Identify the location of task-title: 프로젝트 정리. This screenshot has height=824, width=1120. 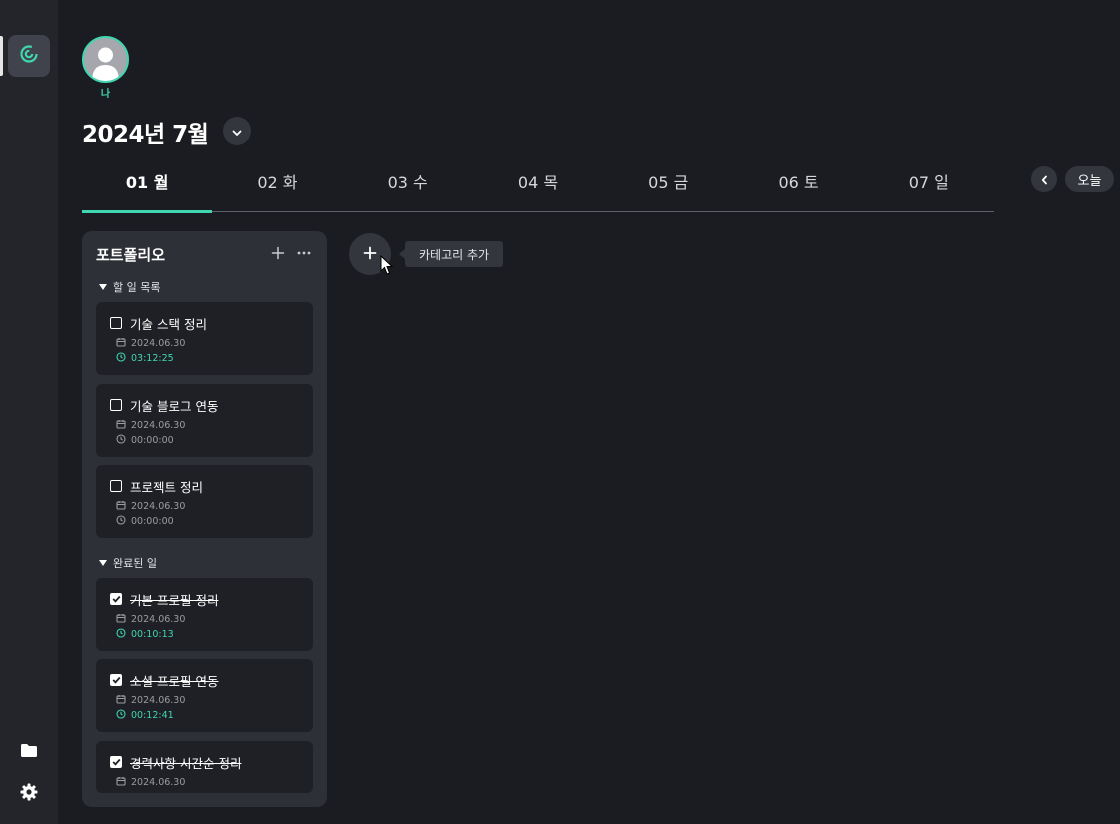
(166, 487).